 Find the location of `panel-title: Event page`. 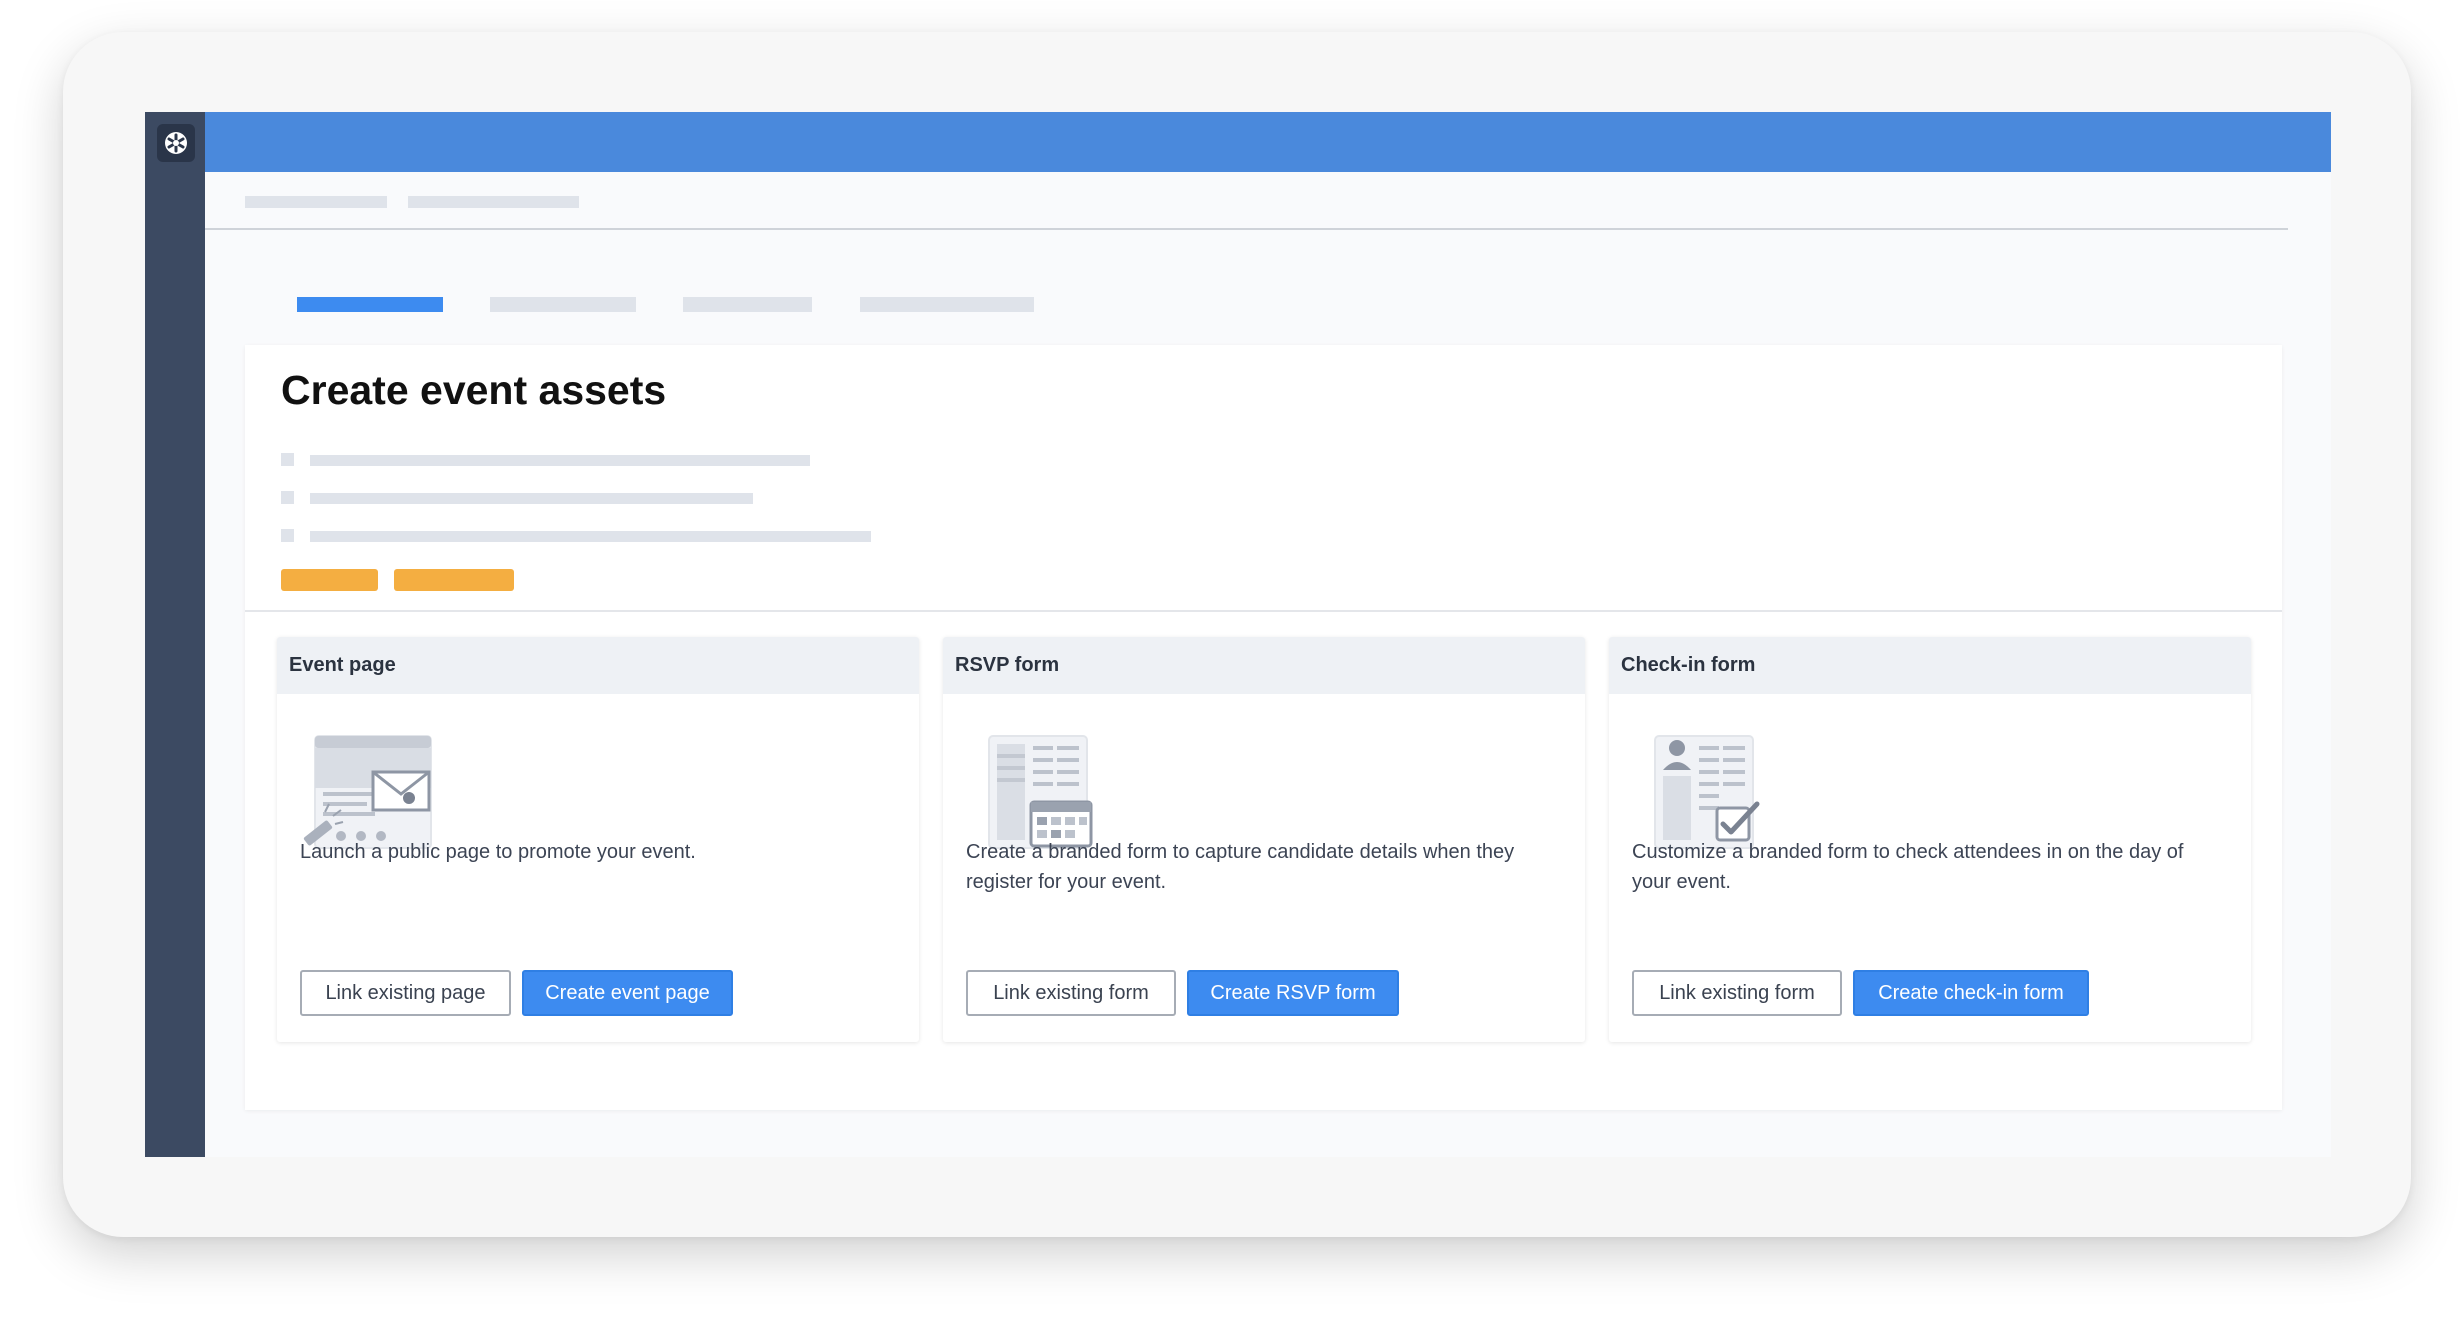

panel-title: Event page is located at coordinates (598, 665).